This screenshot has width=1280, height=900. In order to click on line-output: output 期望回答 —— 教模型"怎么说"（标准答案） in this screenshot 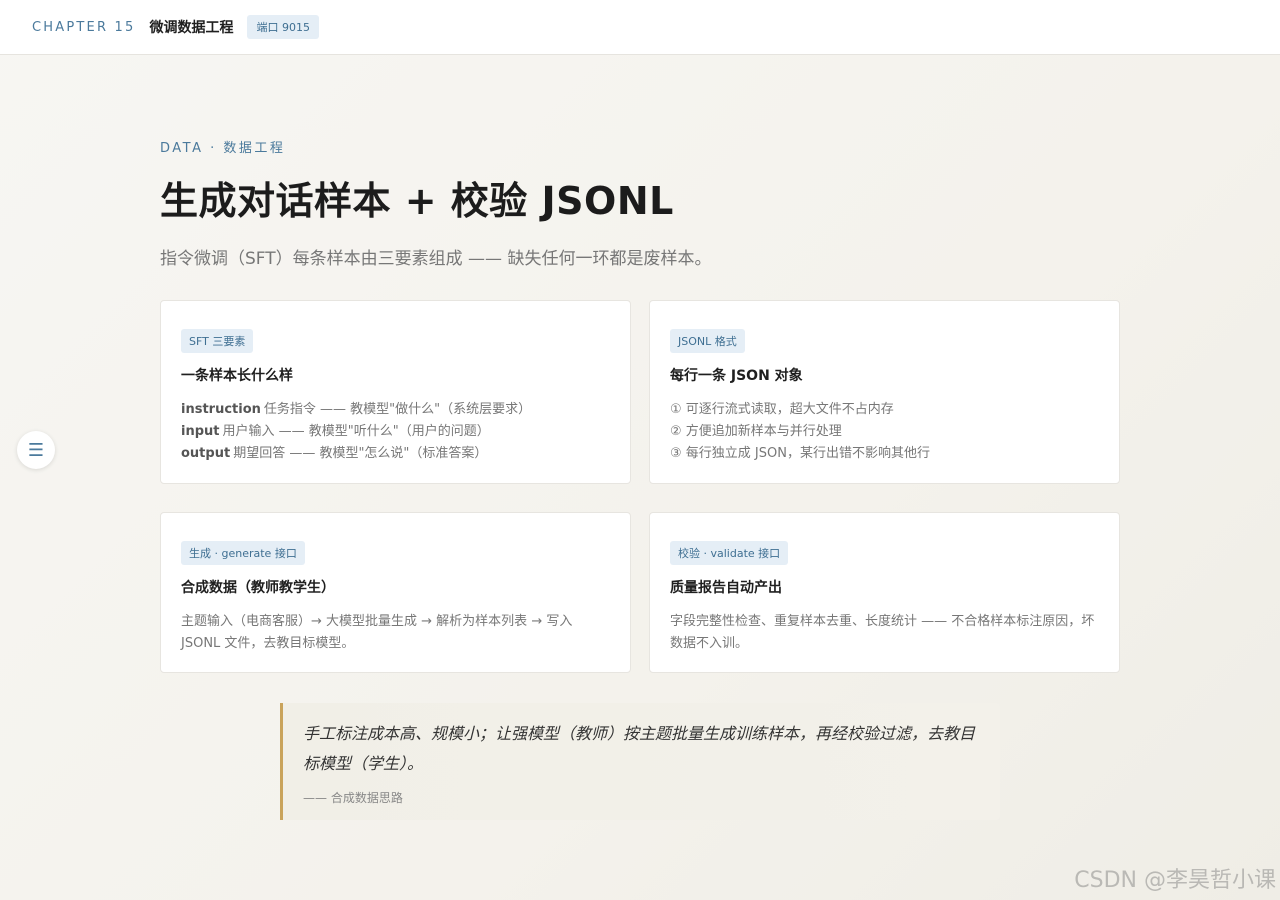, I will do `click(395, 454)`.